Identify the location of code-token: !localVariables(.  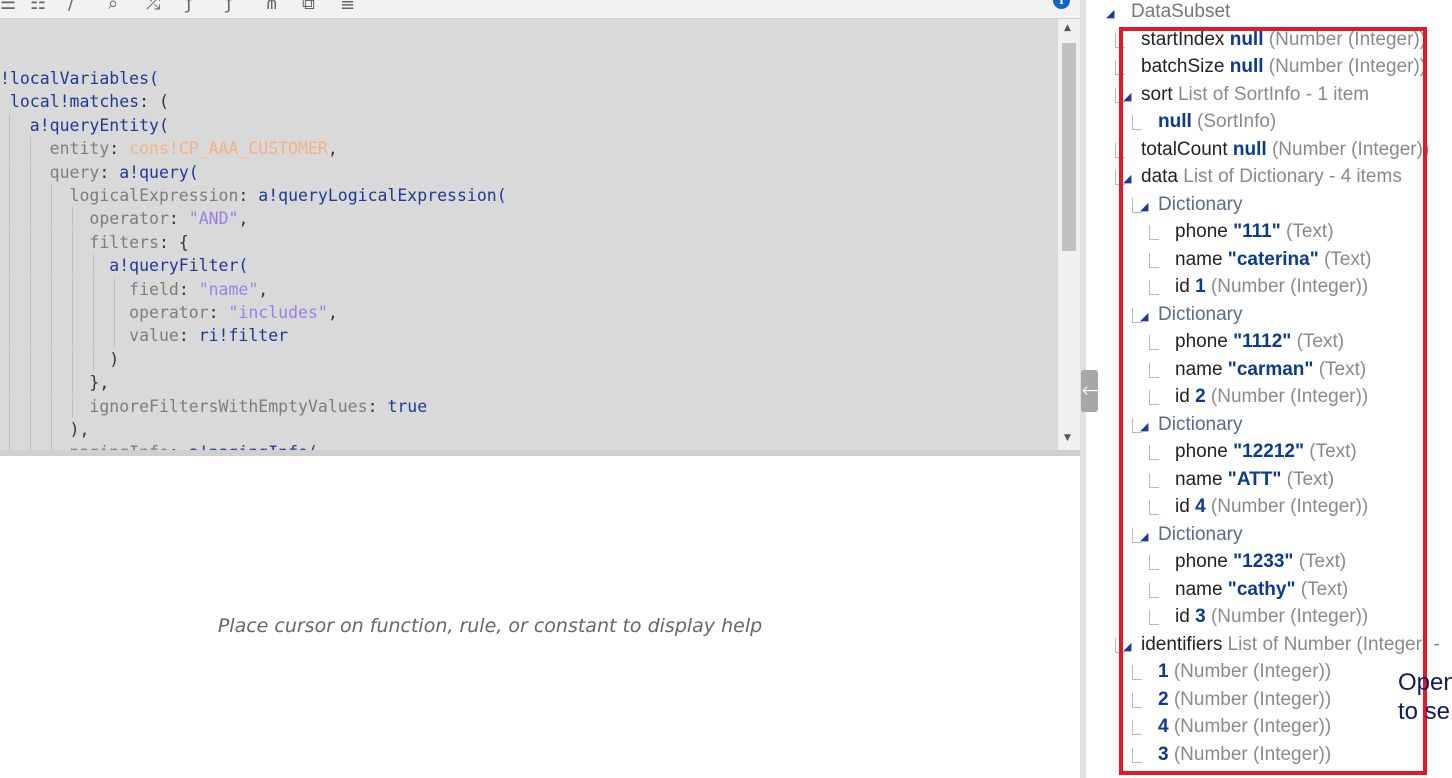
(79, 78).